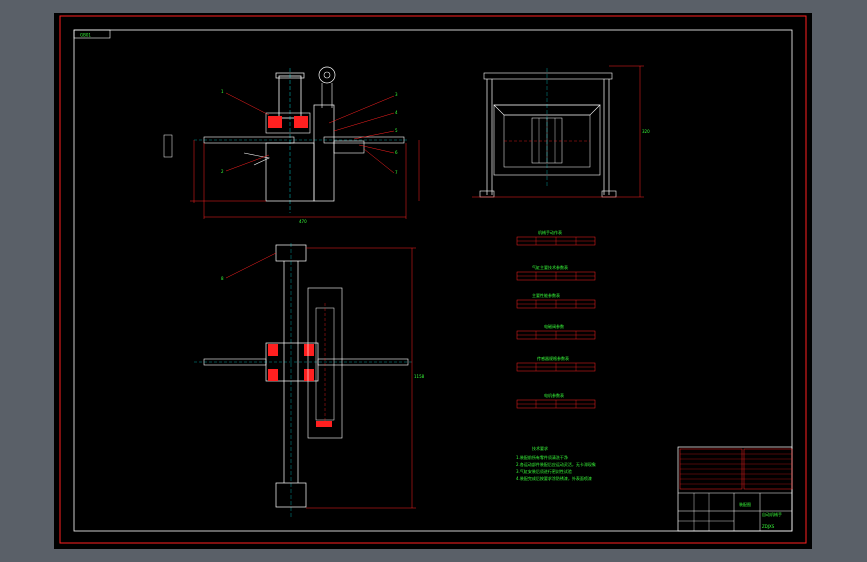  I want to click on callout-4: 4, so click(396, 112).